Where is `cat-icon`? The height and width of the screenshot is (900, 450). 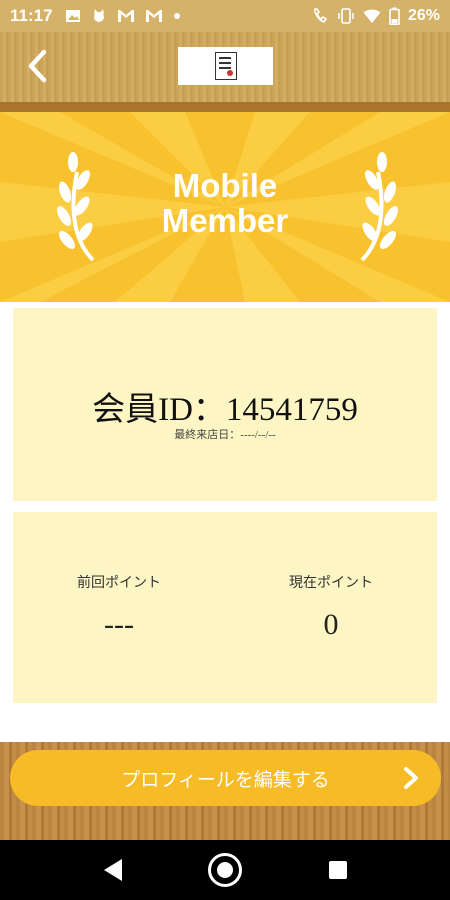 cat-icon is located at coordinates (98, 15).